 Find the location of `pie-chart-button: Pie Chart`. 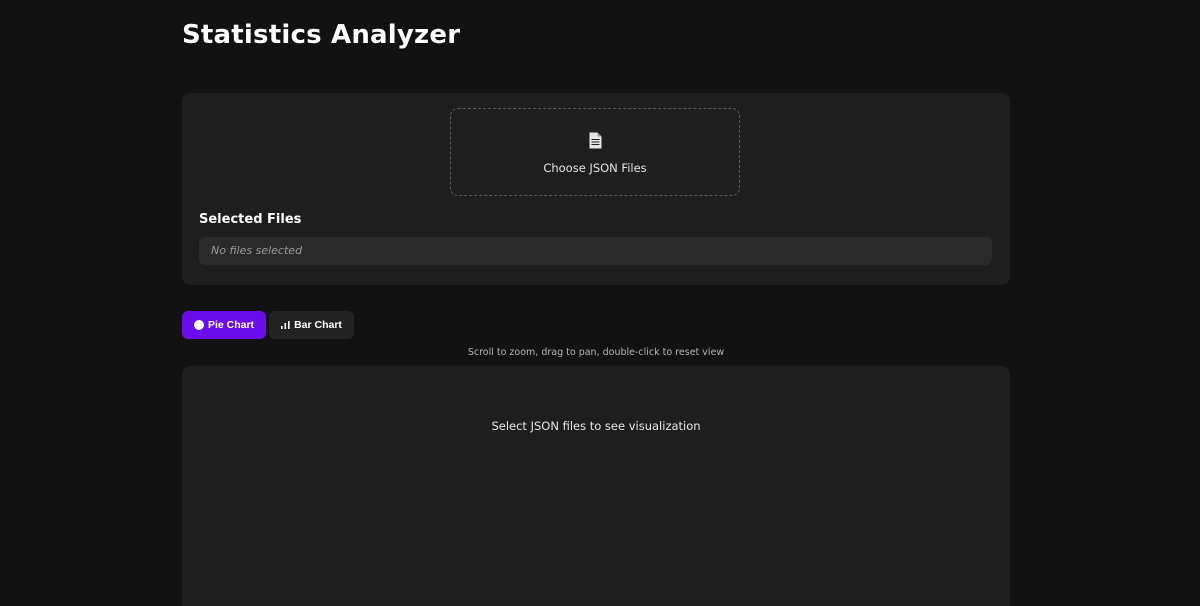

pie-chart-button: Pie Chart is located at coordinates (224, 325).